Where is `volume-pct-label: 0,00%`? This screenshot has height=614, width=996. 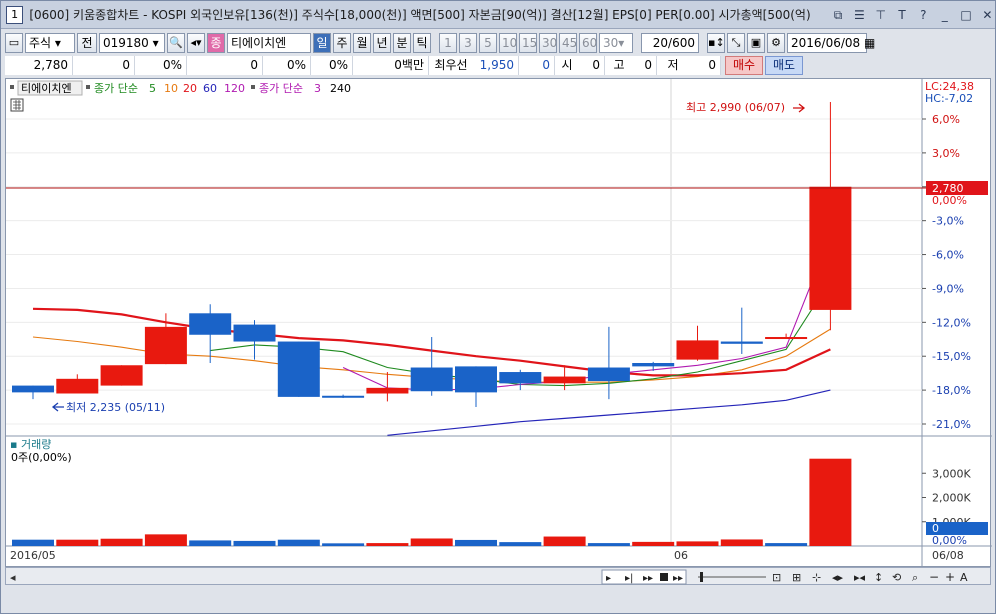
volume-pct-label: 0,00% is located at coordinates (949, 540).